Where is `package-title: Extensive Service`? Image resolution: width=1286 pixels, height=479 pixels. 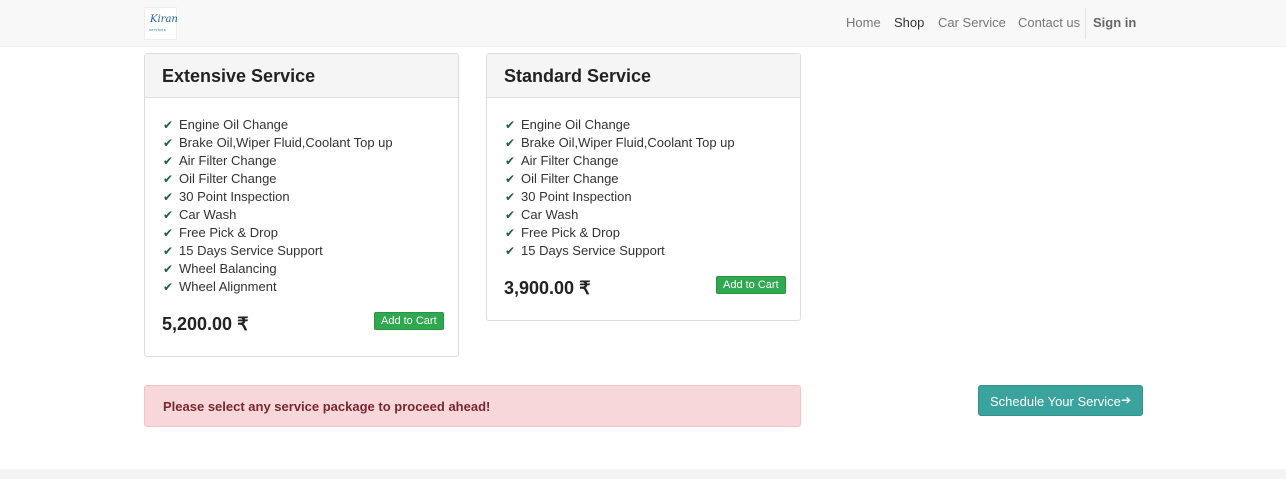
package-title: Extensive Service is located at coordinates (239, 76).